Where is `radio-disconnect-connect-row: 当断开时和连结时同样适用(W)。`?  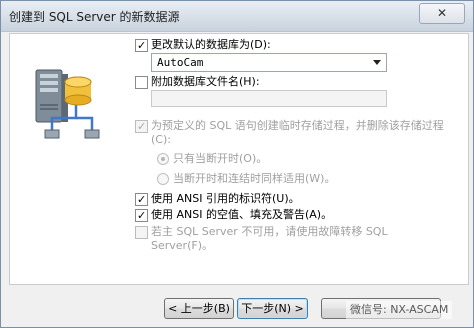
radio-disconnect-connect-row: 当断开时和连结时同样适用(W)。 is located at coordinates (246, 179).